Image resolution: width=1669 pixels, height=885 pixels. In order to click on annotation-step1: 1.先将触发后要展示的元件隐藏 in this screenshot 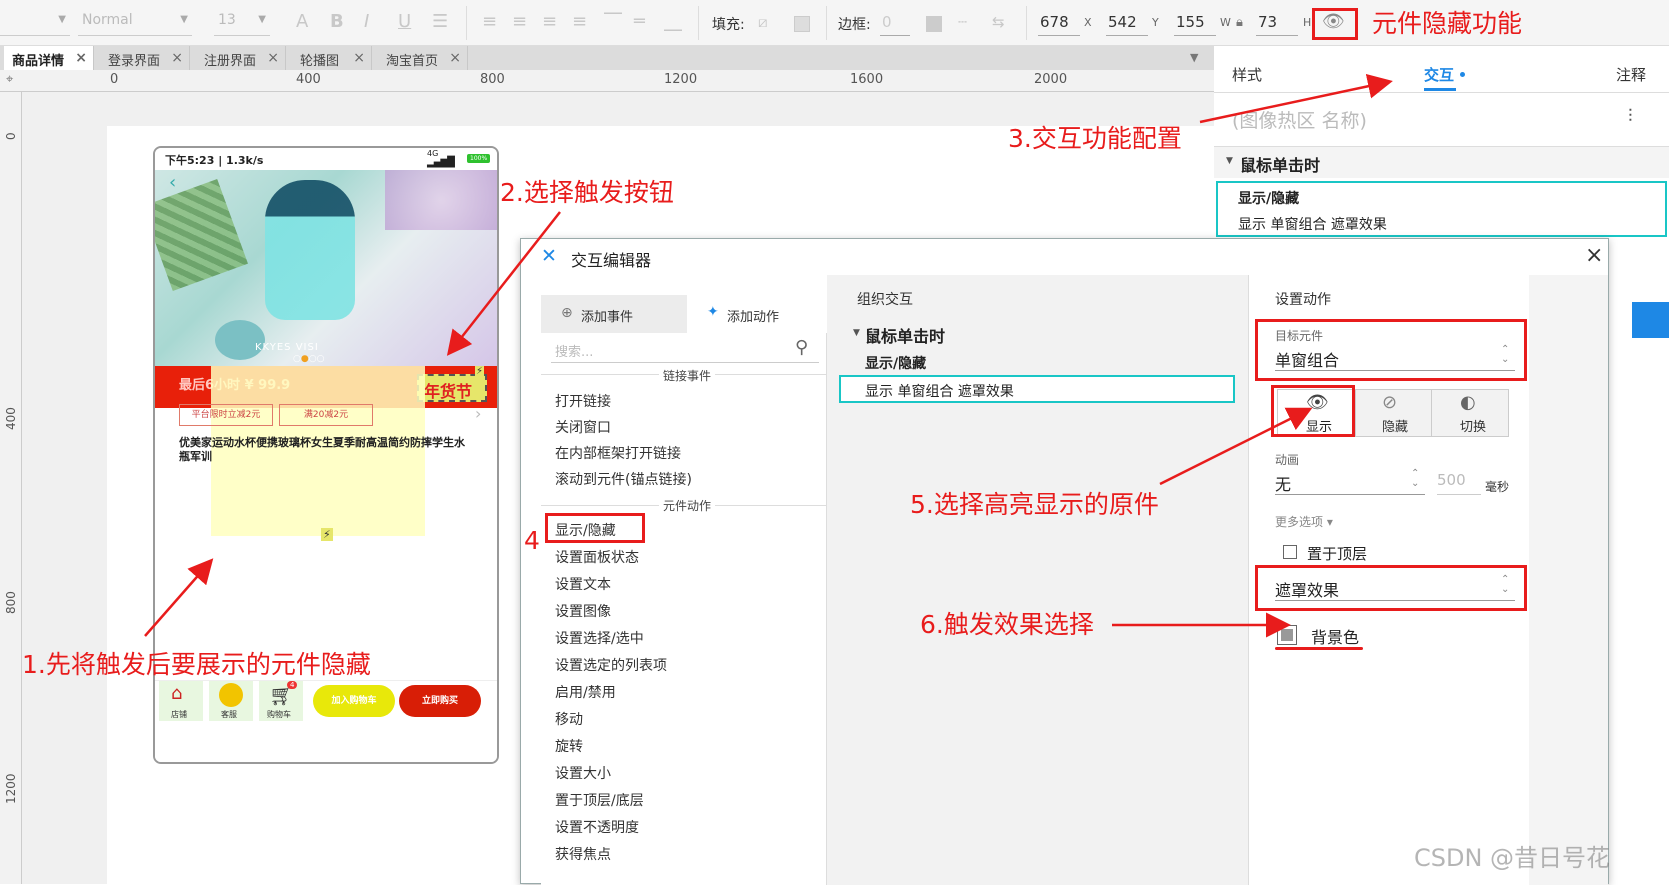, I will do `click(196, 664)`.